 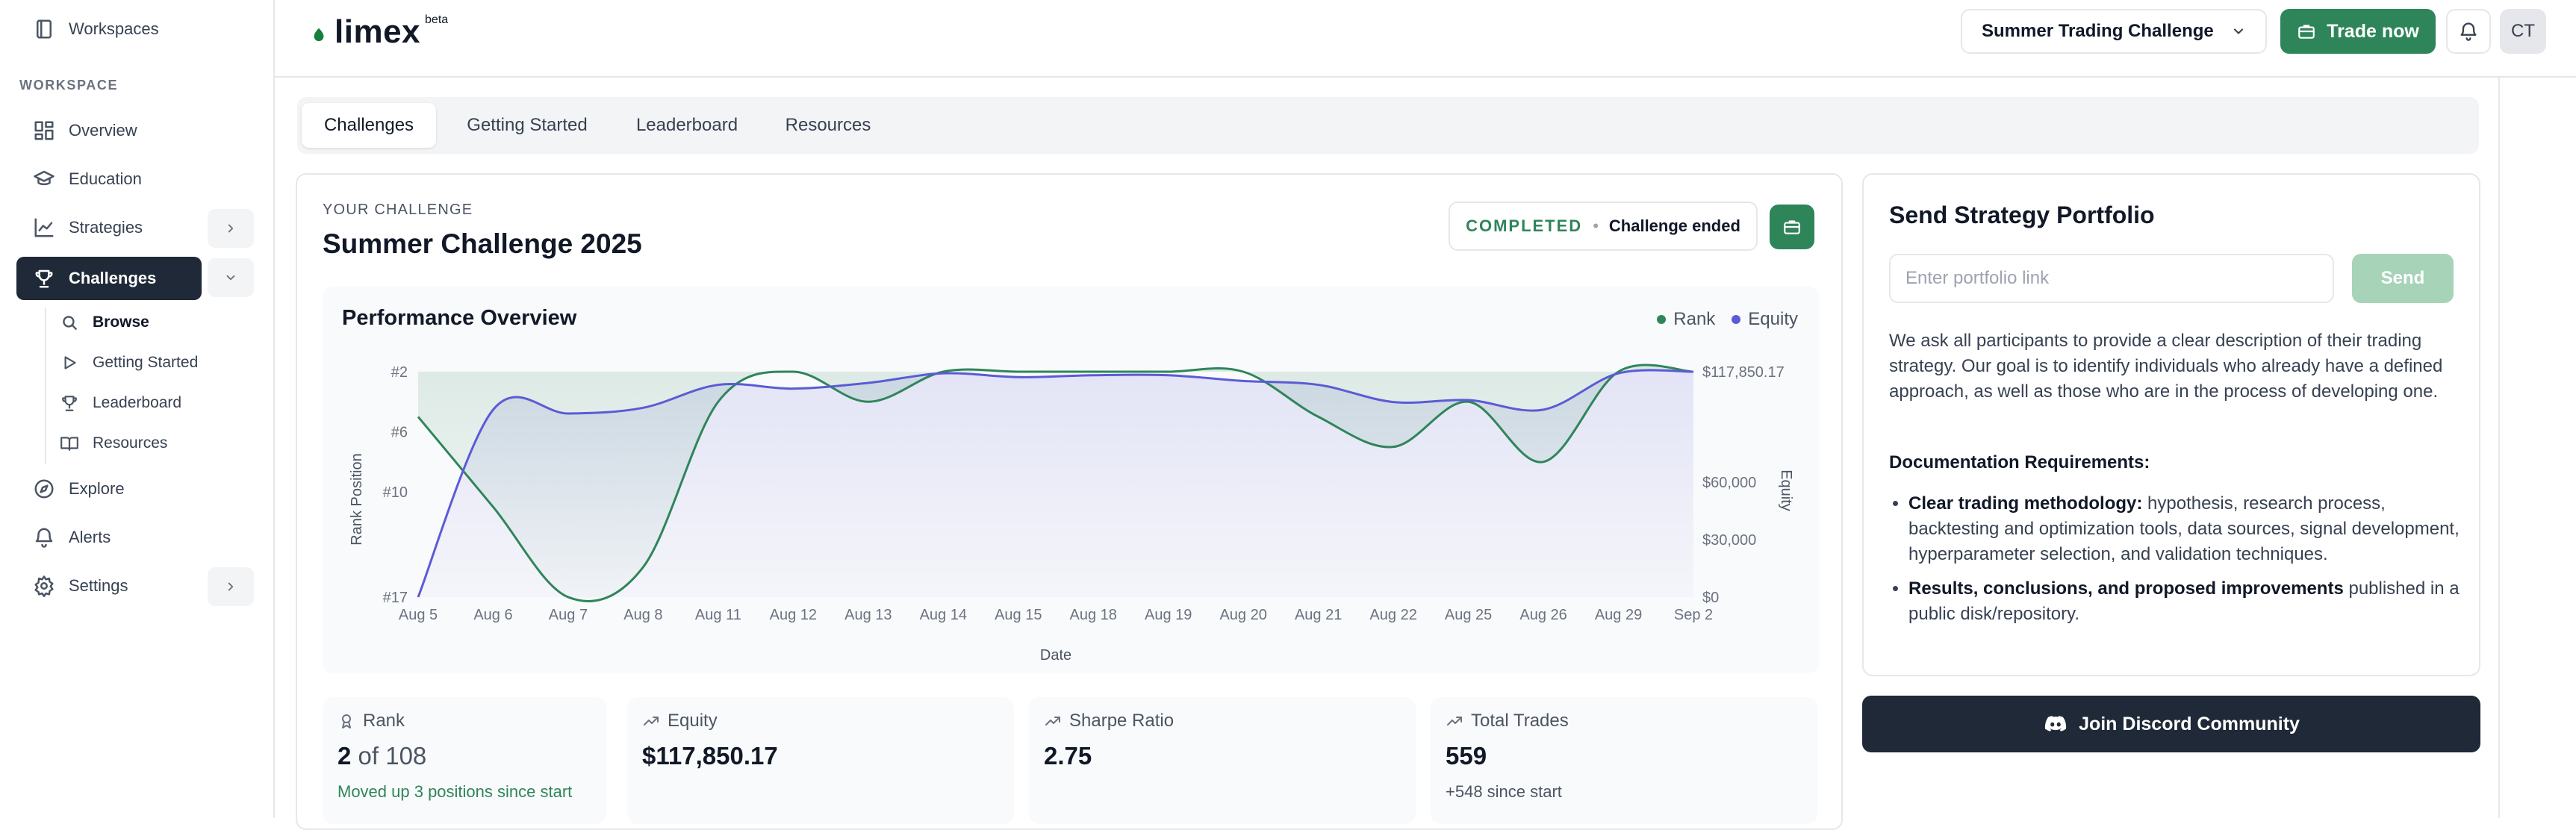 What do you see at coordinates (943, 615) in the screenshot?
I see `x-tick-label: Aug 14` at bounding box center [943, 615].